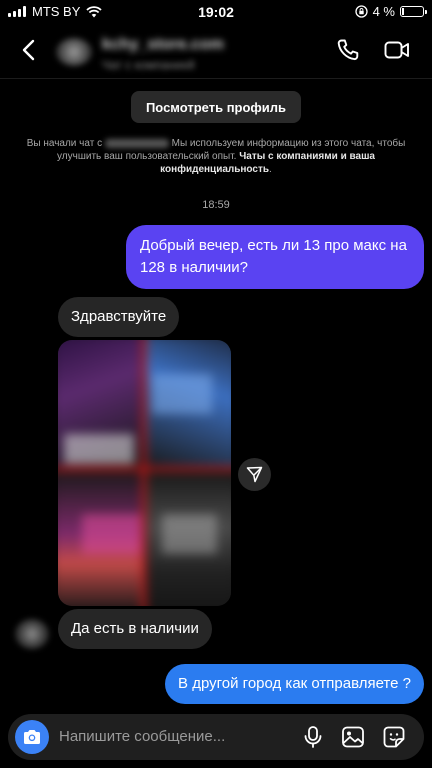 The height and width of the screenshot is (768, 432). I want to click on back-arrow-icon, so click(30, 50).